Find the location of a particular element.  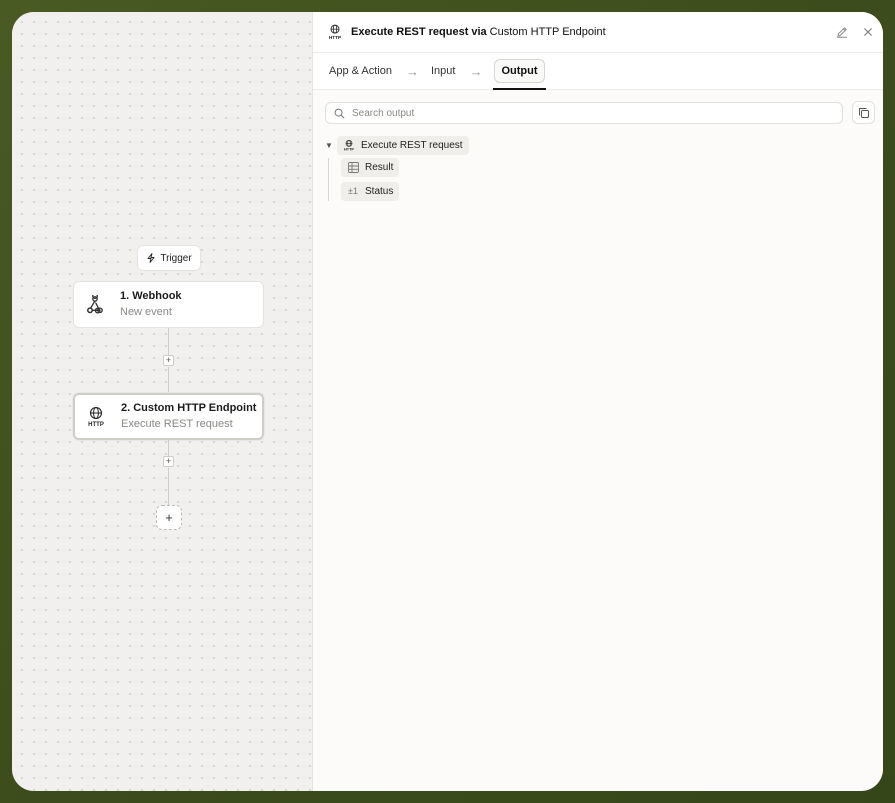

number-icon: ±1 is located at coordinates (353, 191).